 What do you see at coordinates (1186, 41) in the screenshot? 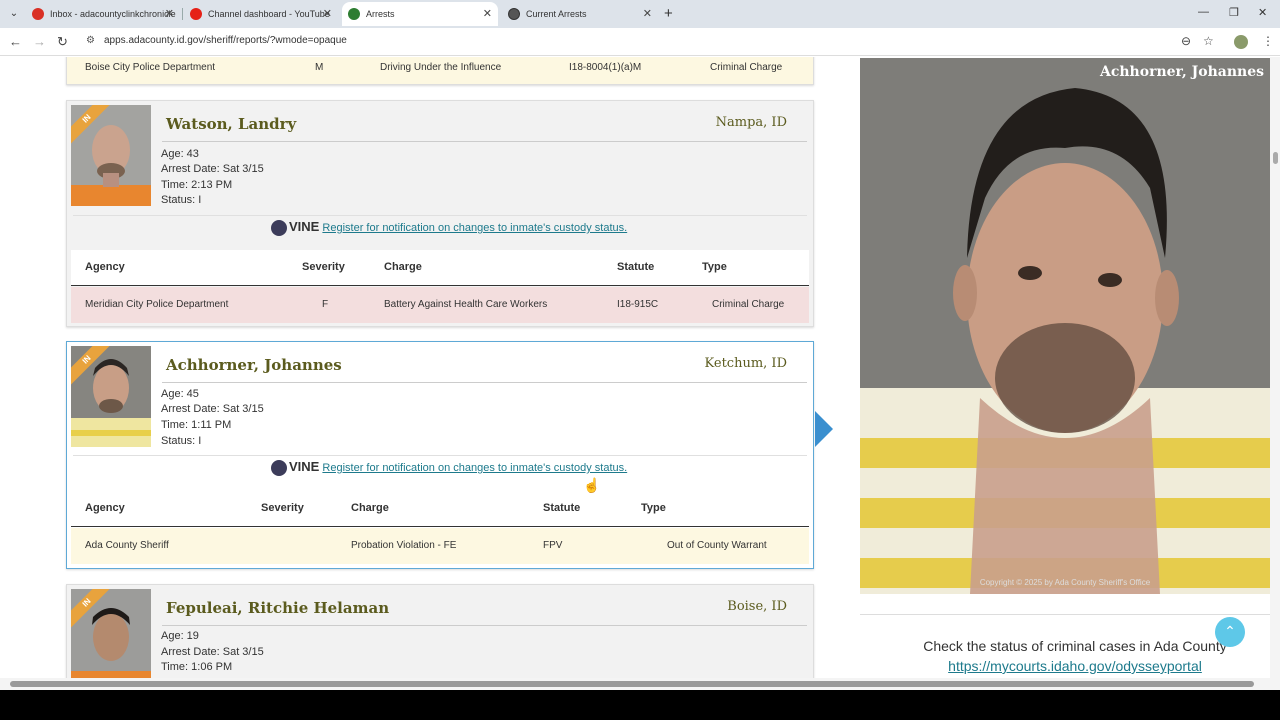
I see `zoom-icon: ⊖` at bounding box center [1186, 41].